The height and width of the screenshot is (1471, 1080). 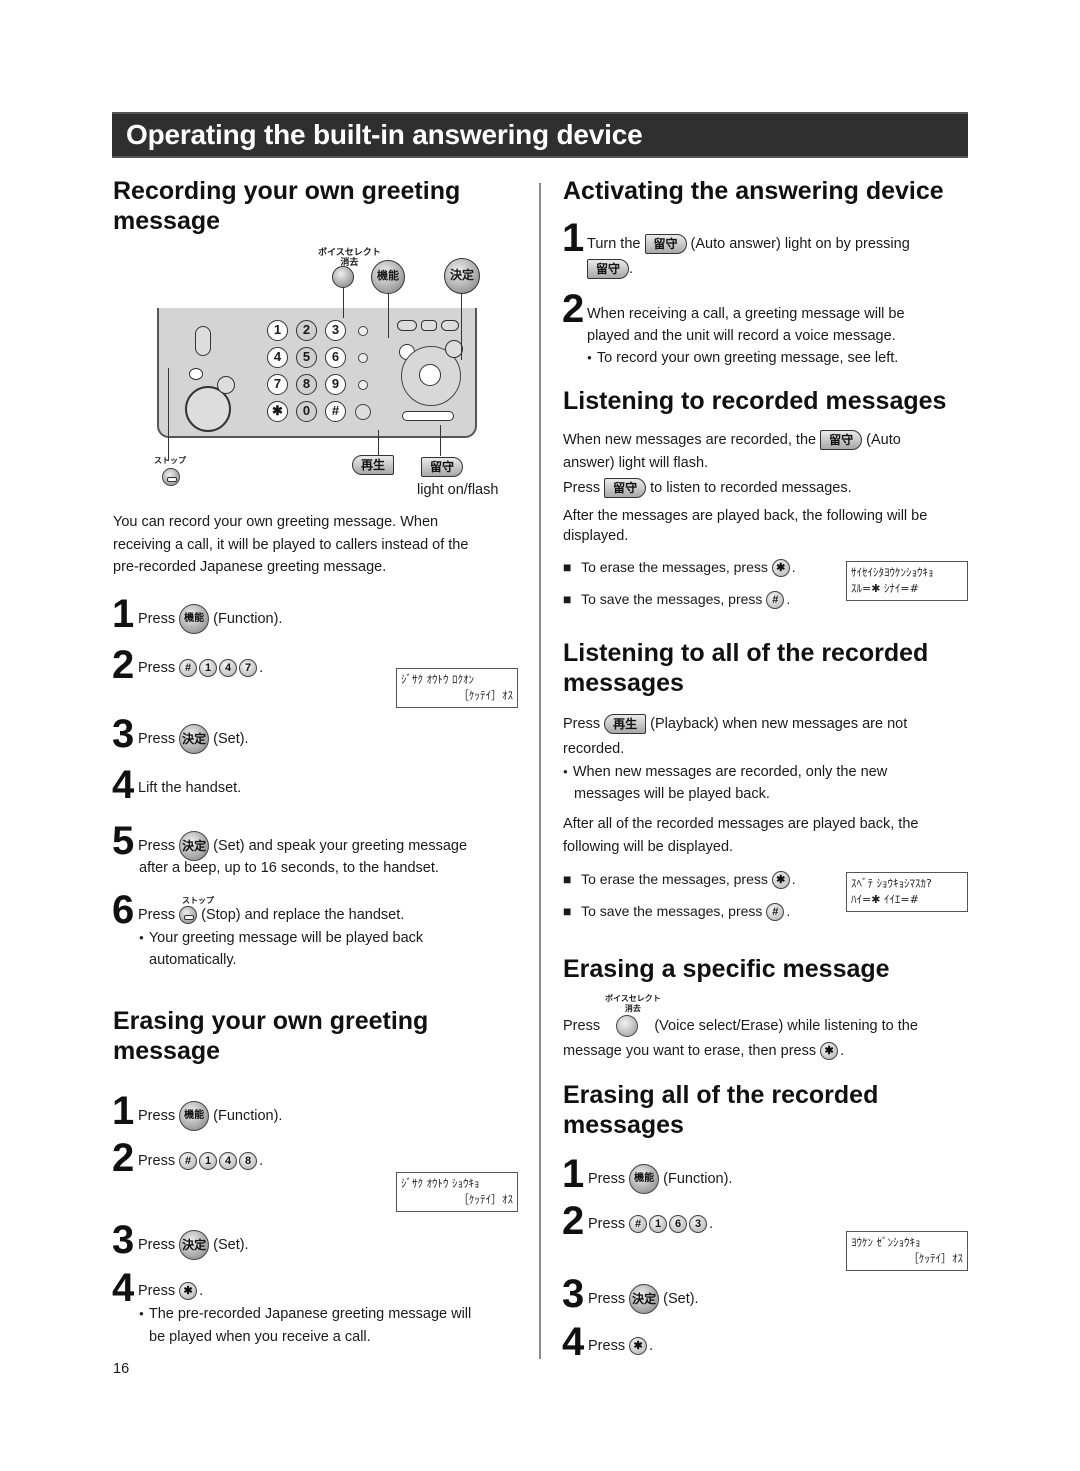 What do you see at coordinates (721, 1110) in the screenshot?
I see `heading-erasing-all: Erasing all of the recorded messages` at bounding box center [721, 1110].